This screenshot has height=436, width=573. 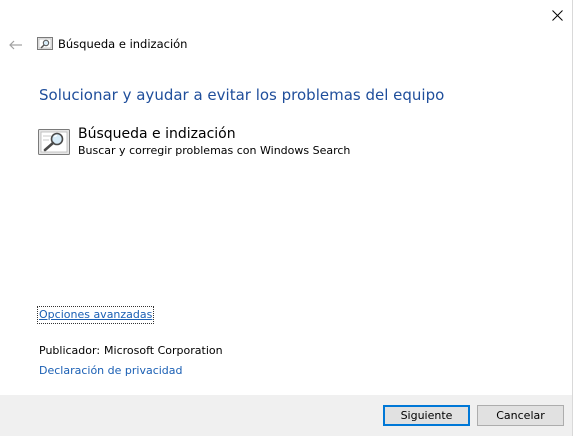 I want to click on item-title: Búsqueda e indización, so click(x=157, y=134).